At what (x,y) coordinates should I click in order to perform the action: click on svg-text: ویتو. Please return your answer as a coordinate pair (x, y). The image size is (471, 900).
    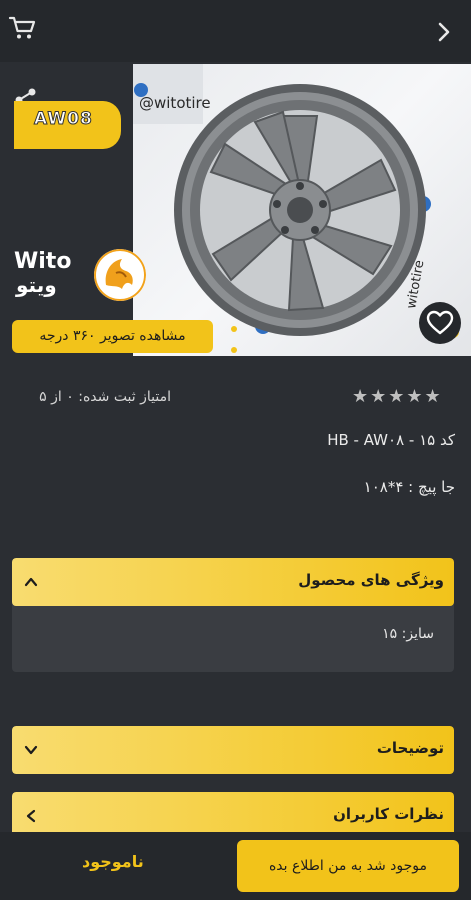
    Looking at the image, I should click on (36, 285).